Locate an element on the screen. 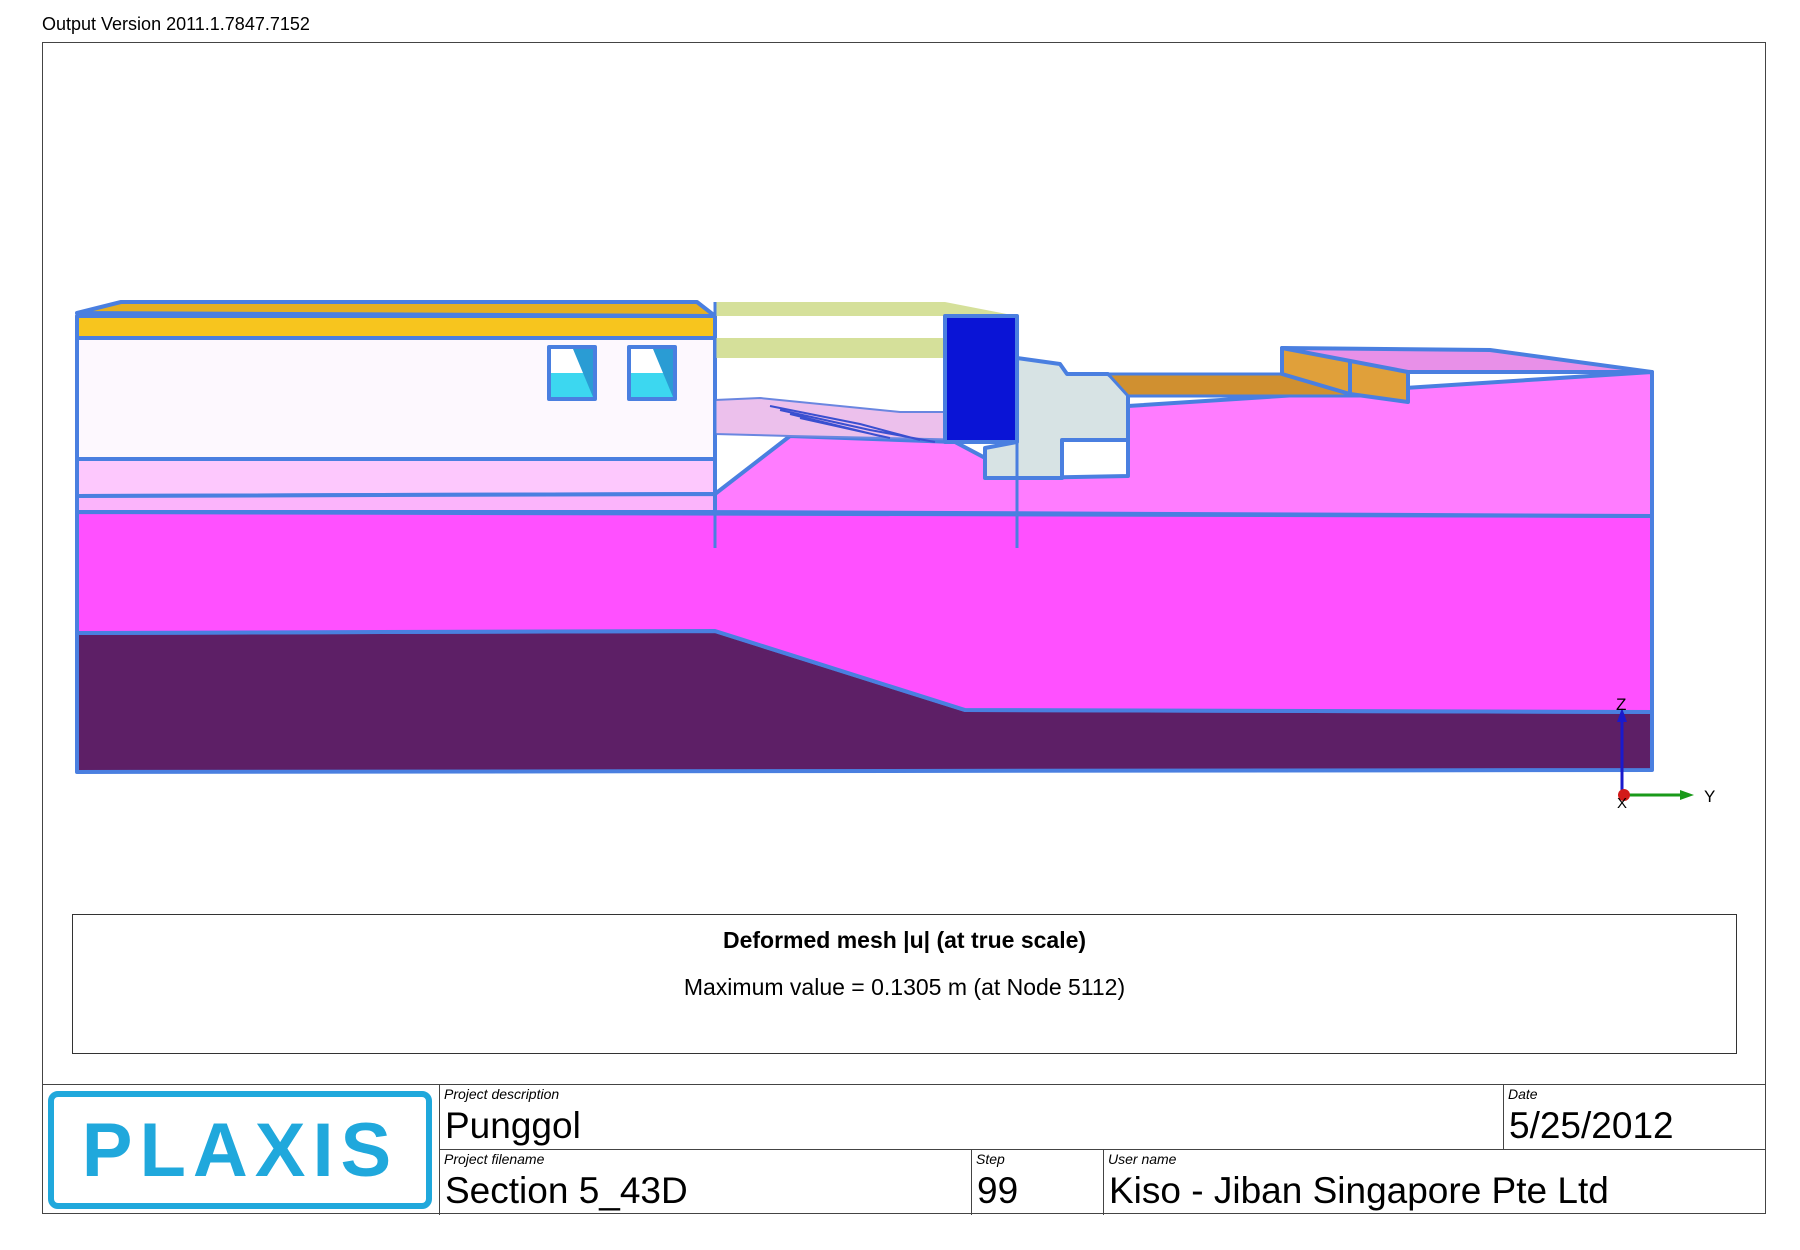  legend-title: Deformed mesh |u| (at true scale) is located at coordinates (904, 940).